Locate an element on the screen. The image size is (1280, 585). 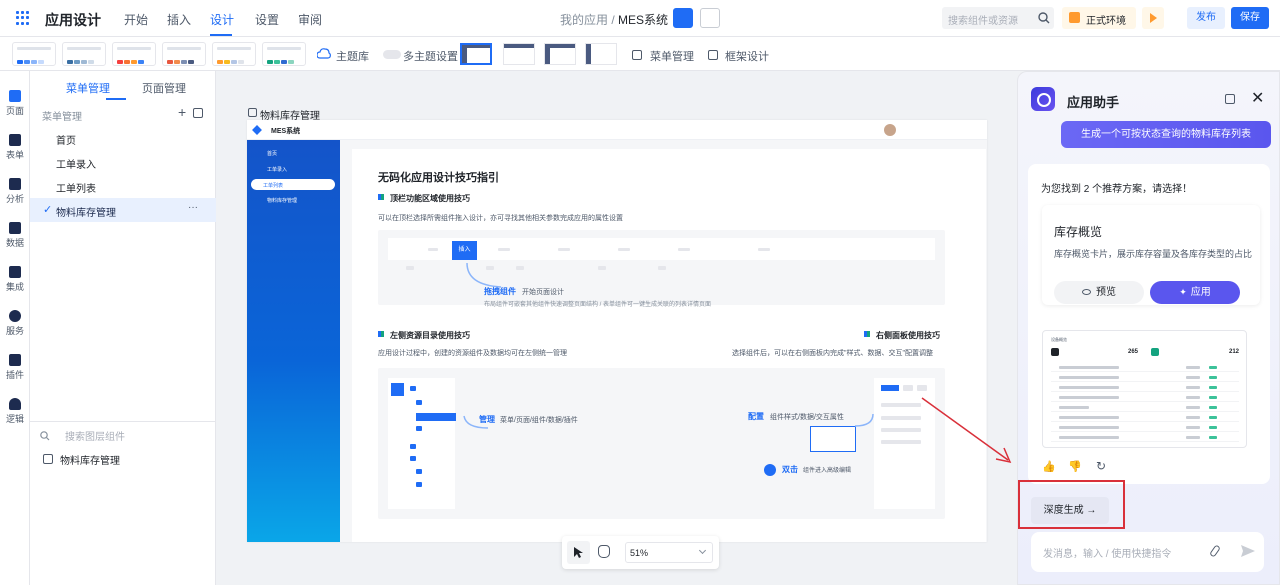
canvas-toolbar: 51% is located at coordinates (640, 552).